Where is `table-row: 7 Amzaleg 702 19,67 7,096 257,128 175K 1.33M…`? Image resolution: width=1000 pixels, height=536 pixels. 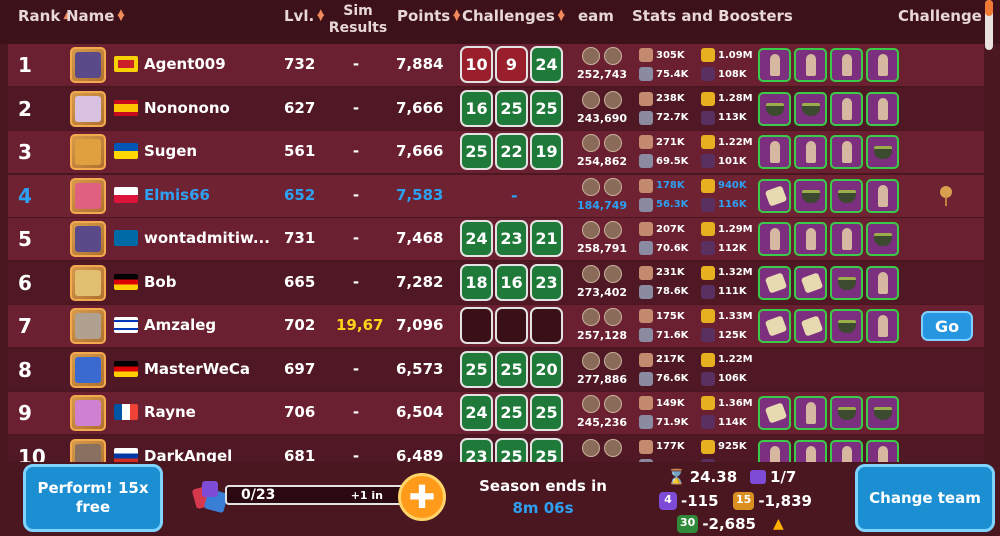 table-row: 7 Amzaleg 702 19,67 7,096 257,128 175K 1.33M… is located at coordinates (496, 326).